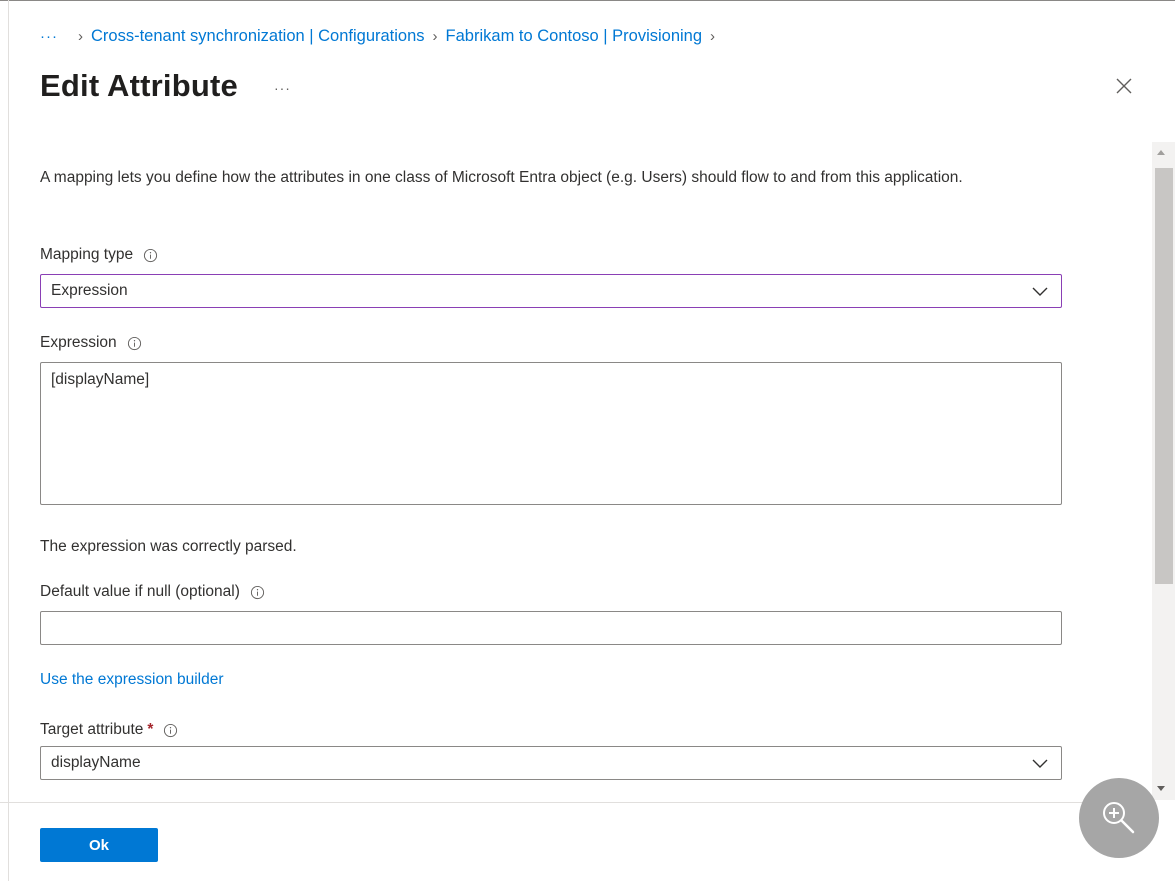 The width and height of the screenshot is (1175, 881). Describe the element at coordinates (551, 628) in the screenshot. I see `default-value-input` at that location.